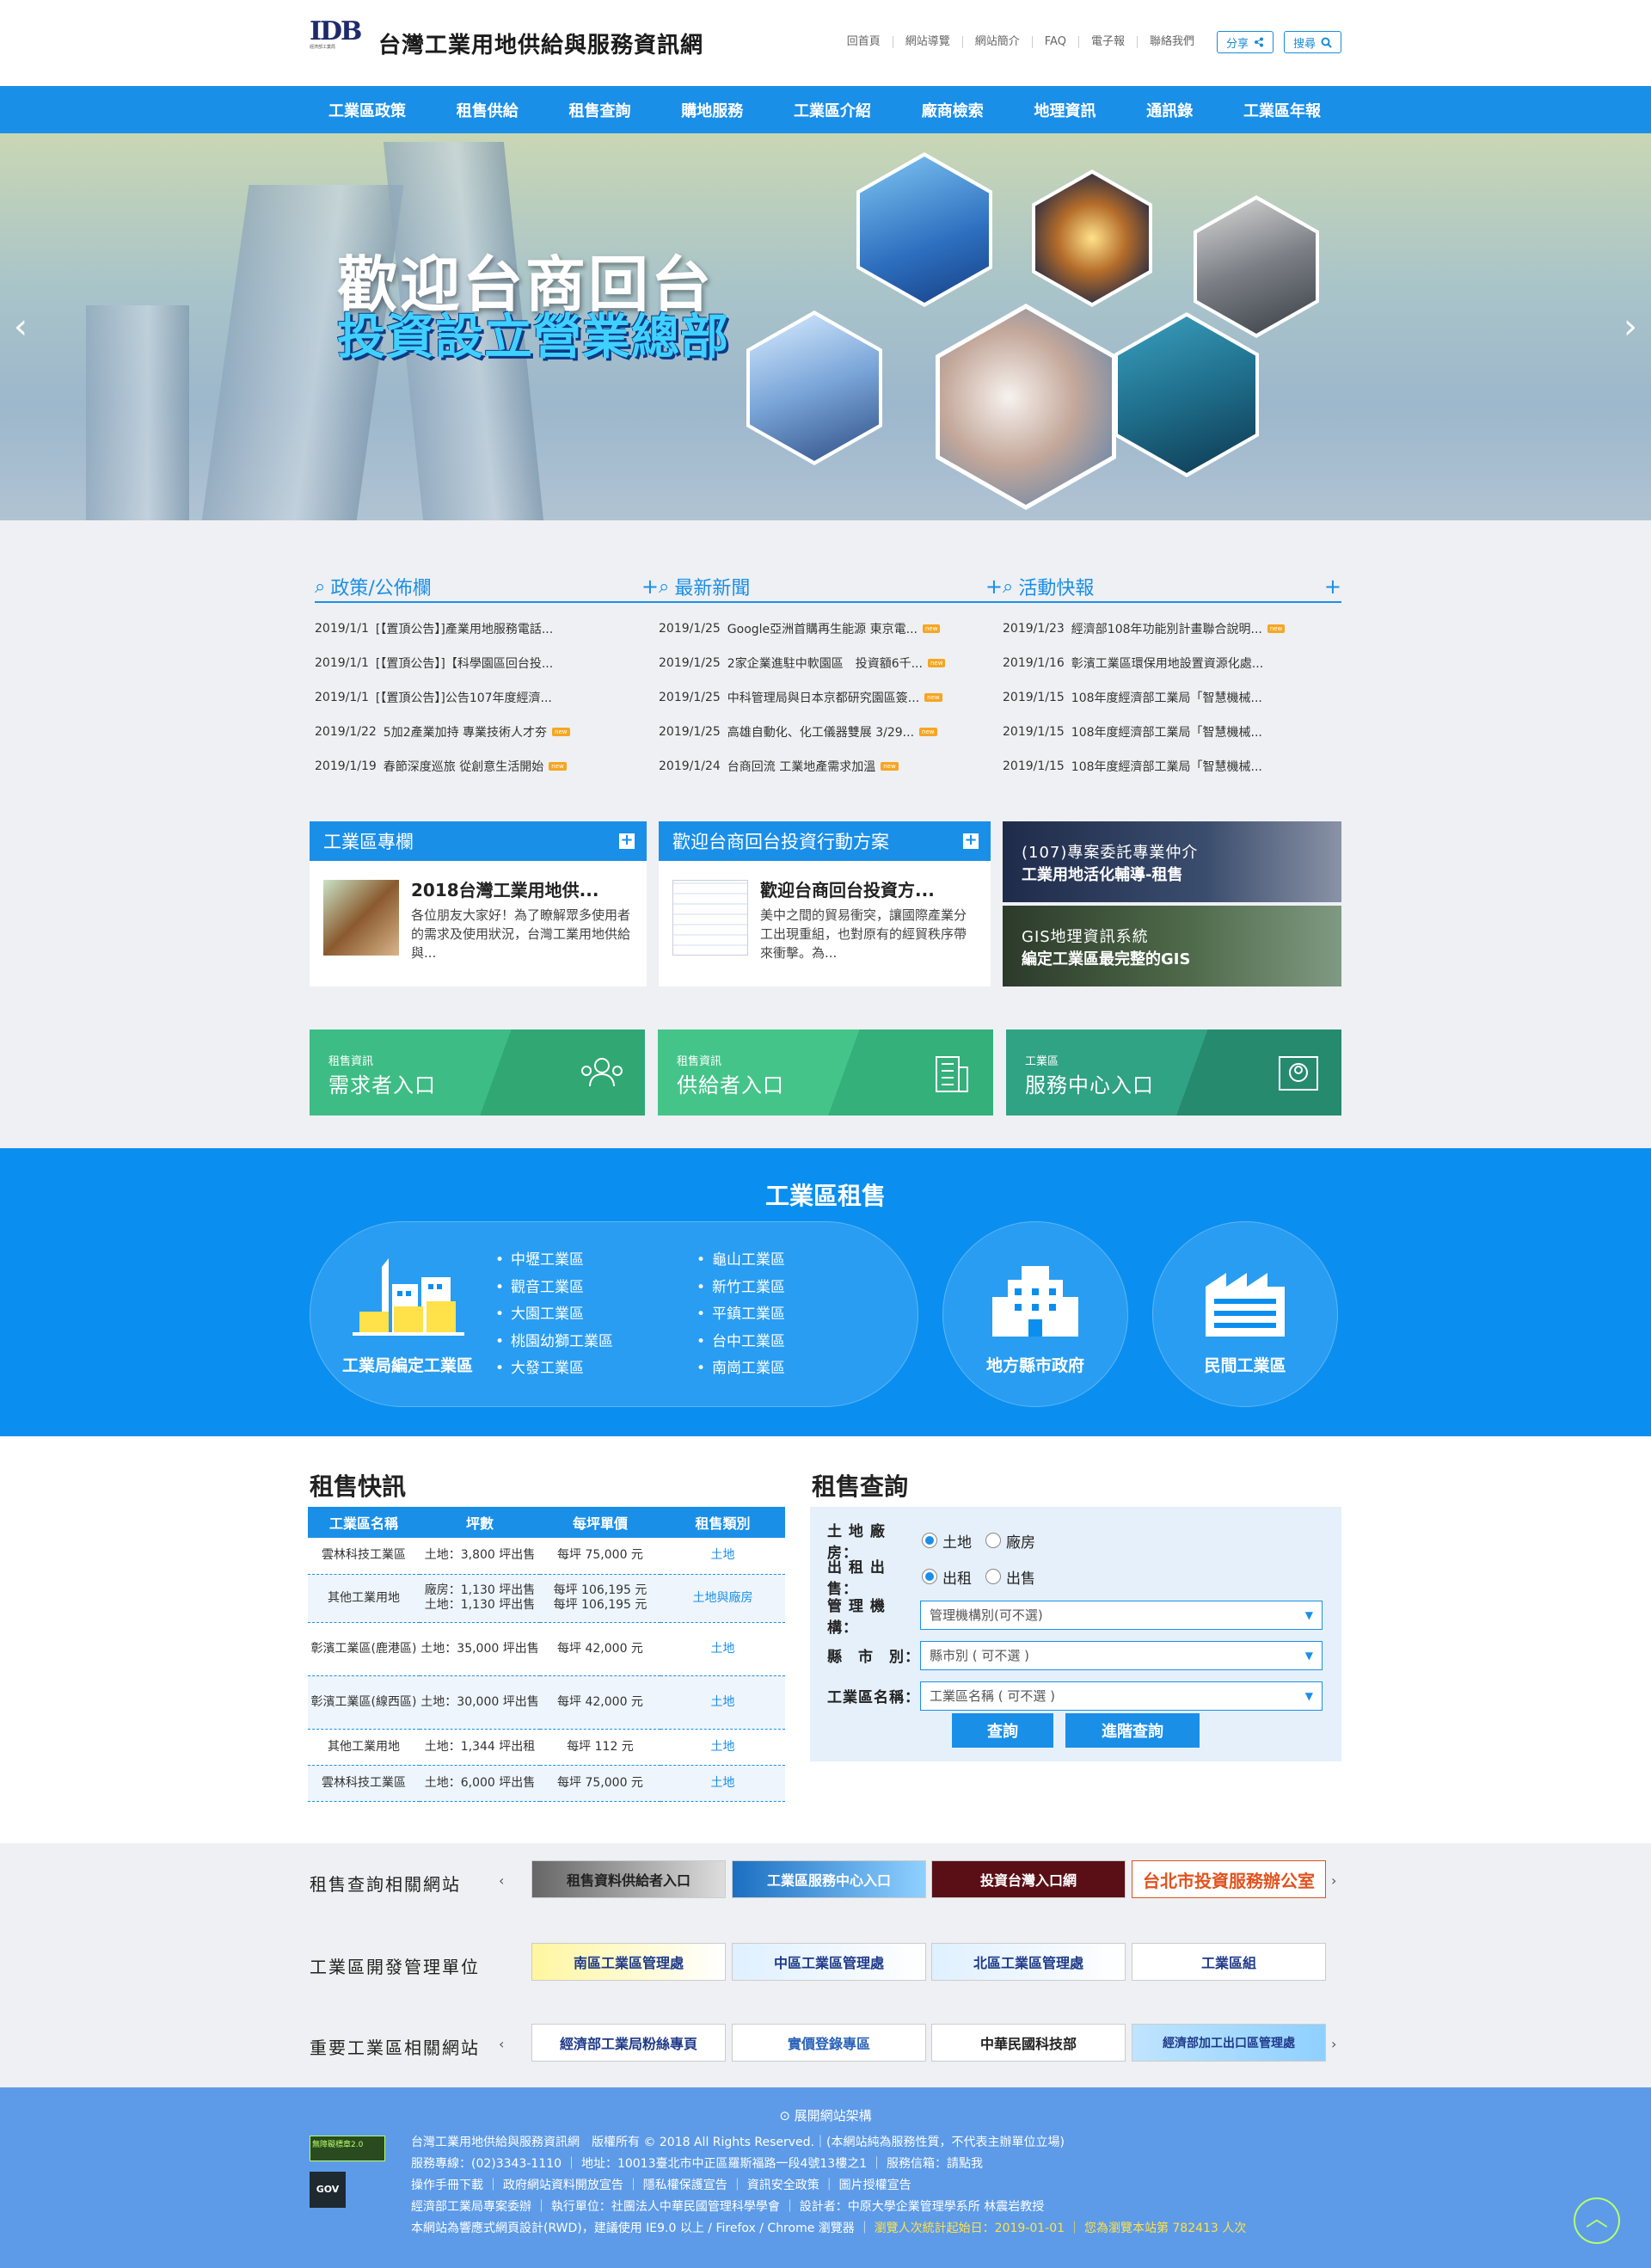 This screenshot has height=2268, width=1651. Describe the element at coordinates (1169, 110) in the screenshot. I see `nav-directory: 通訊錄` at that location.